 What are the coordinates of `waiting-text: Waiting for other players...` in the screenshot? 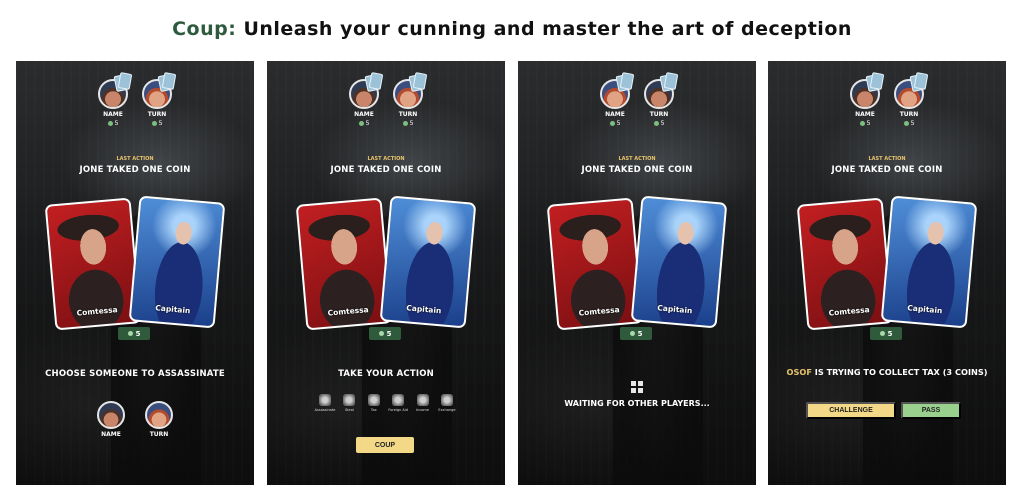 It's located at (637, 403).